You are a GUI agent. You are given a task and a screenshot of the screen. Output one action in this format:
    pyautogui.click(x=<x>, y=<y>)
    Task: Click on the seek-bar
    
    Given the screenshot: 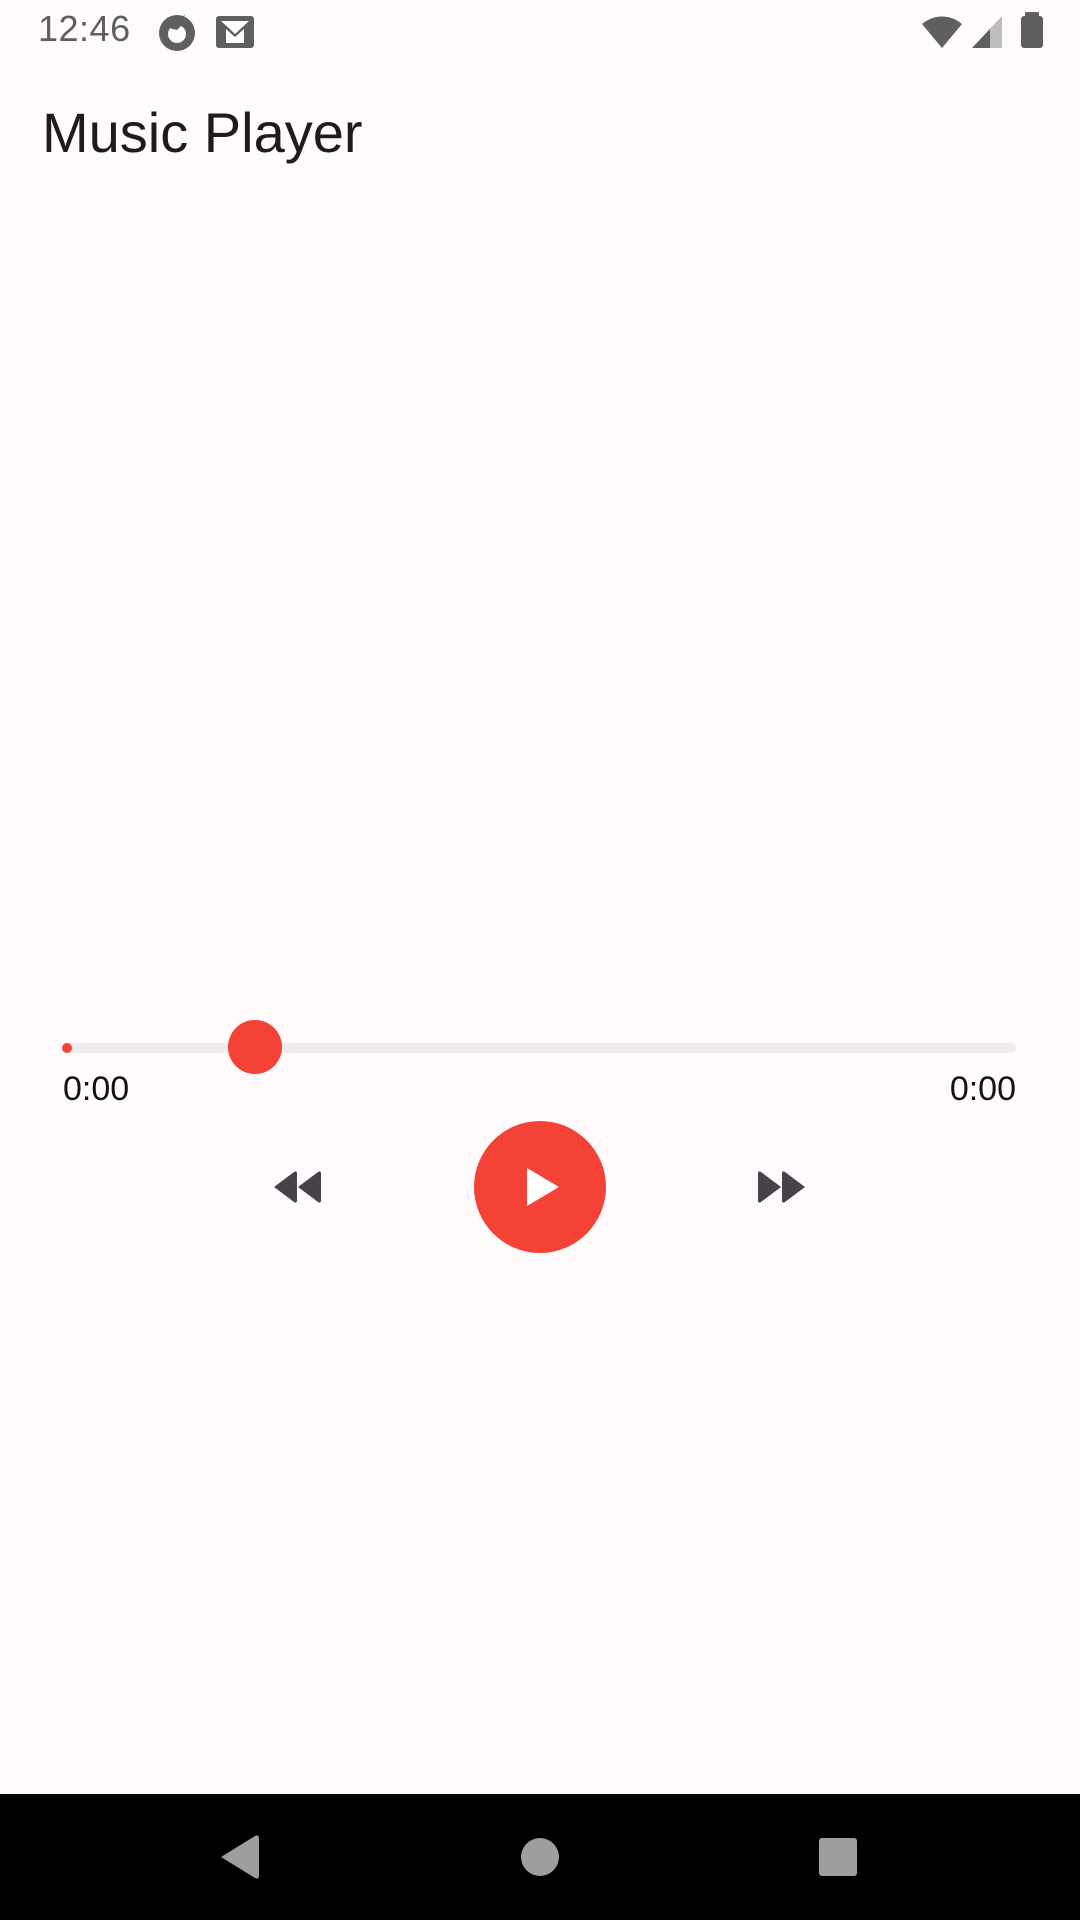 What is the action you would take?
    pyautogui.click(x=540, y=1048)
    